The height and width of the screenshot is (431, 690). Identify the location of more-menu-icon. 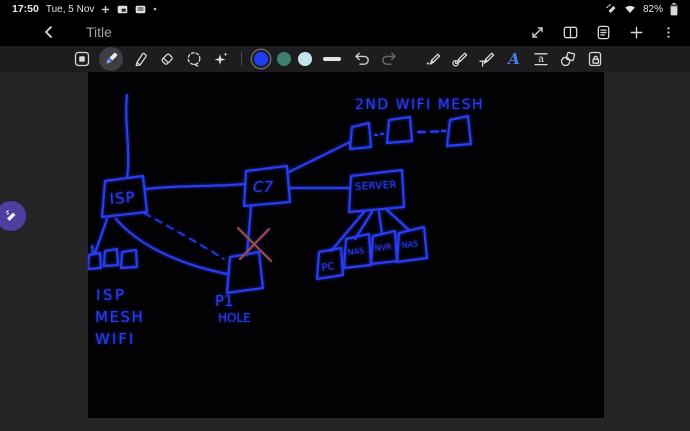
(668, 32).